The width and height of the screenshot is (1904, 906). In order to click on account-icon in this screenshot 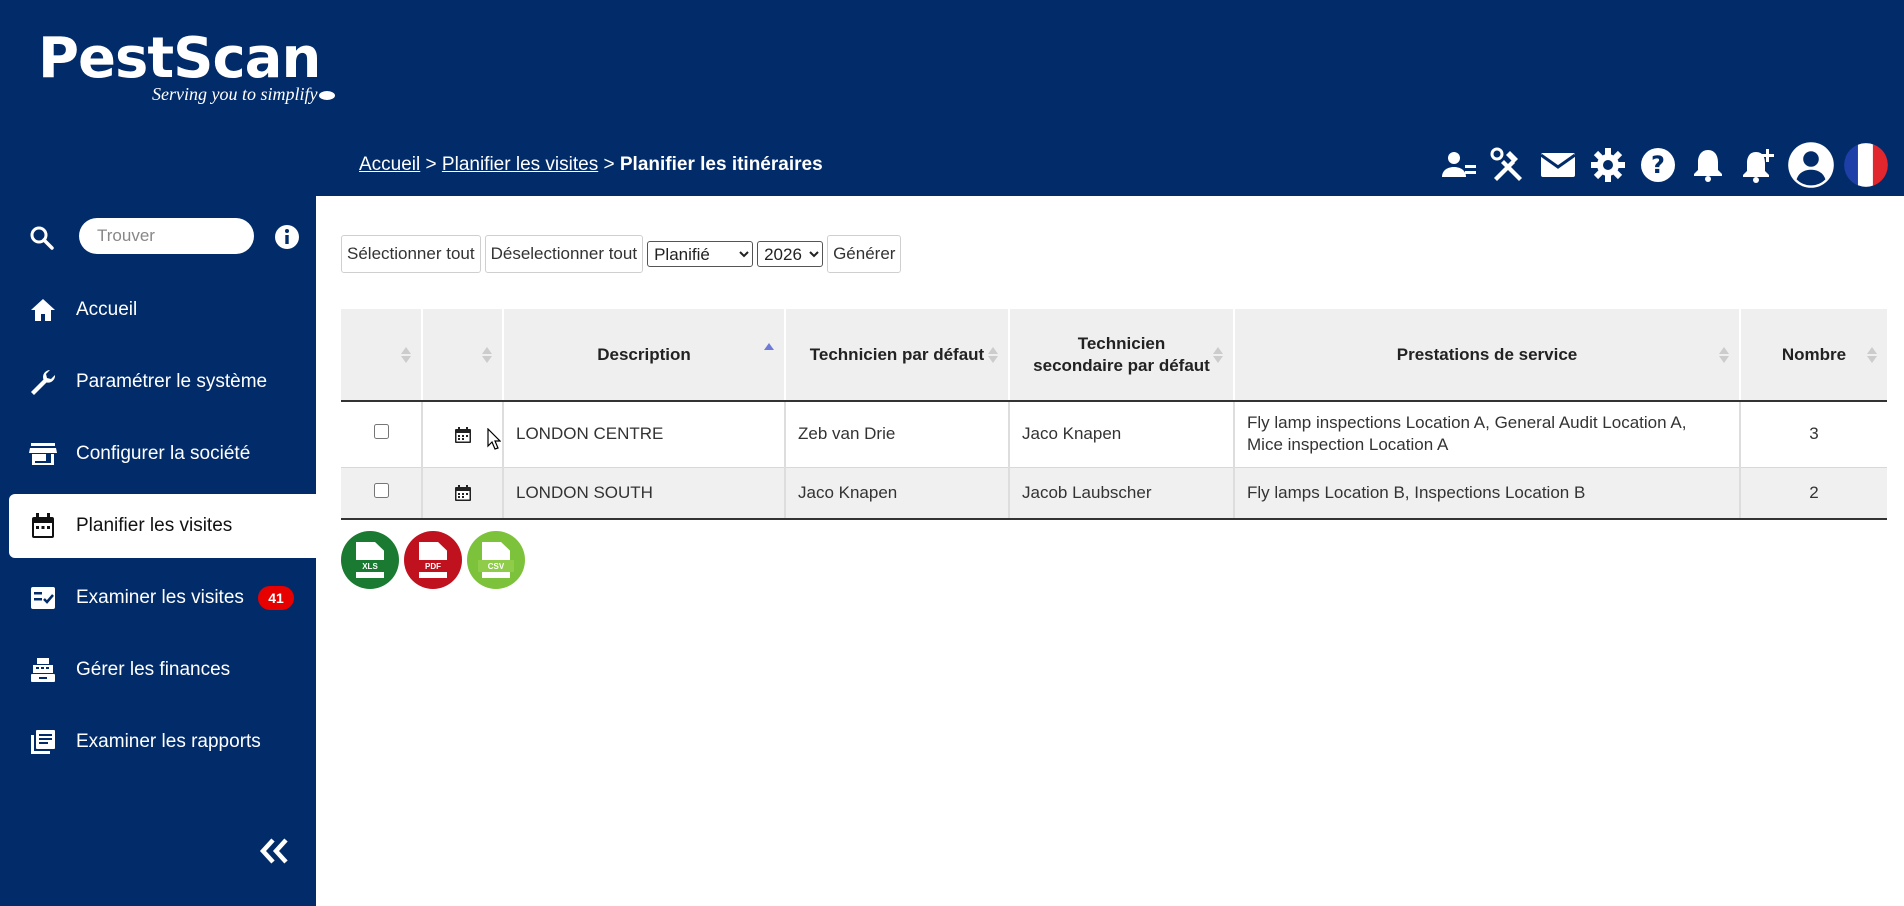, I will do `click(1811, 165)`.